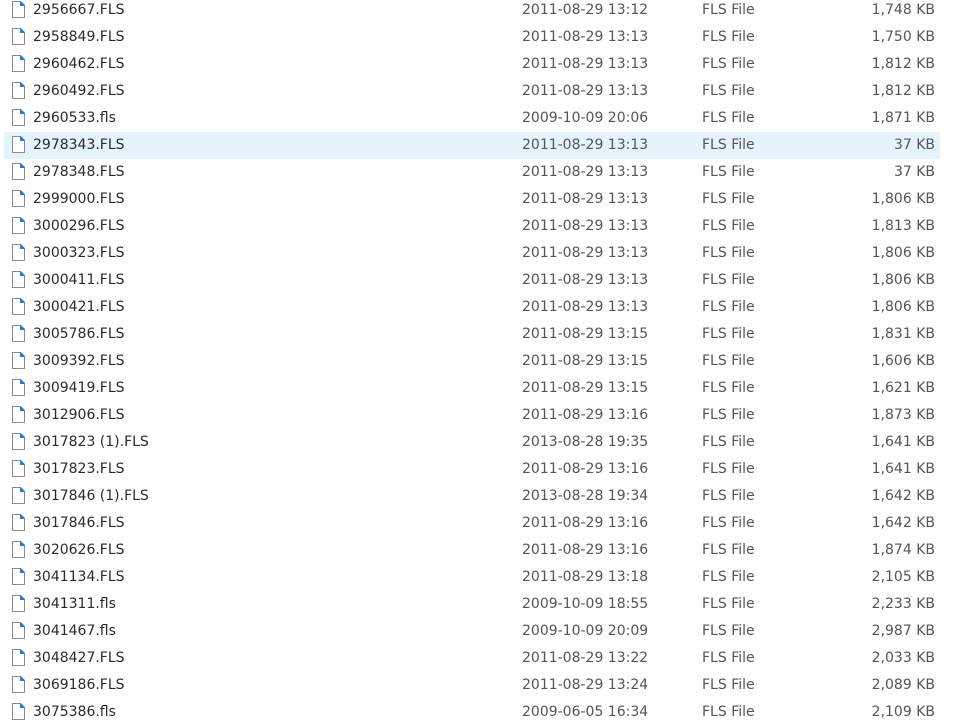 Image resolution: width=968 pixels, height=728 pixels. Describe the element at coordinates (903, 577) in the screenshot. I see `file-size: 2,105 KB` at that location.